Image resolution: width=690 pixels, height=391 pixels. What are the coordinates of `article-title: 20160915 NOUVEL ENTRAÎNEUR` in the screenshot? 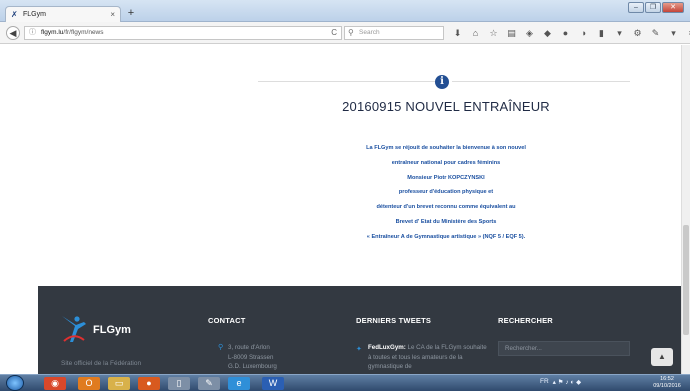 It's located at (446, 106).